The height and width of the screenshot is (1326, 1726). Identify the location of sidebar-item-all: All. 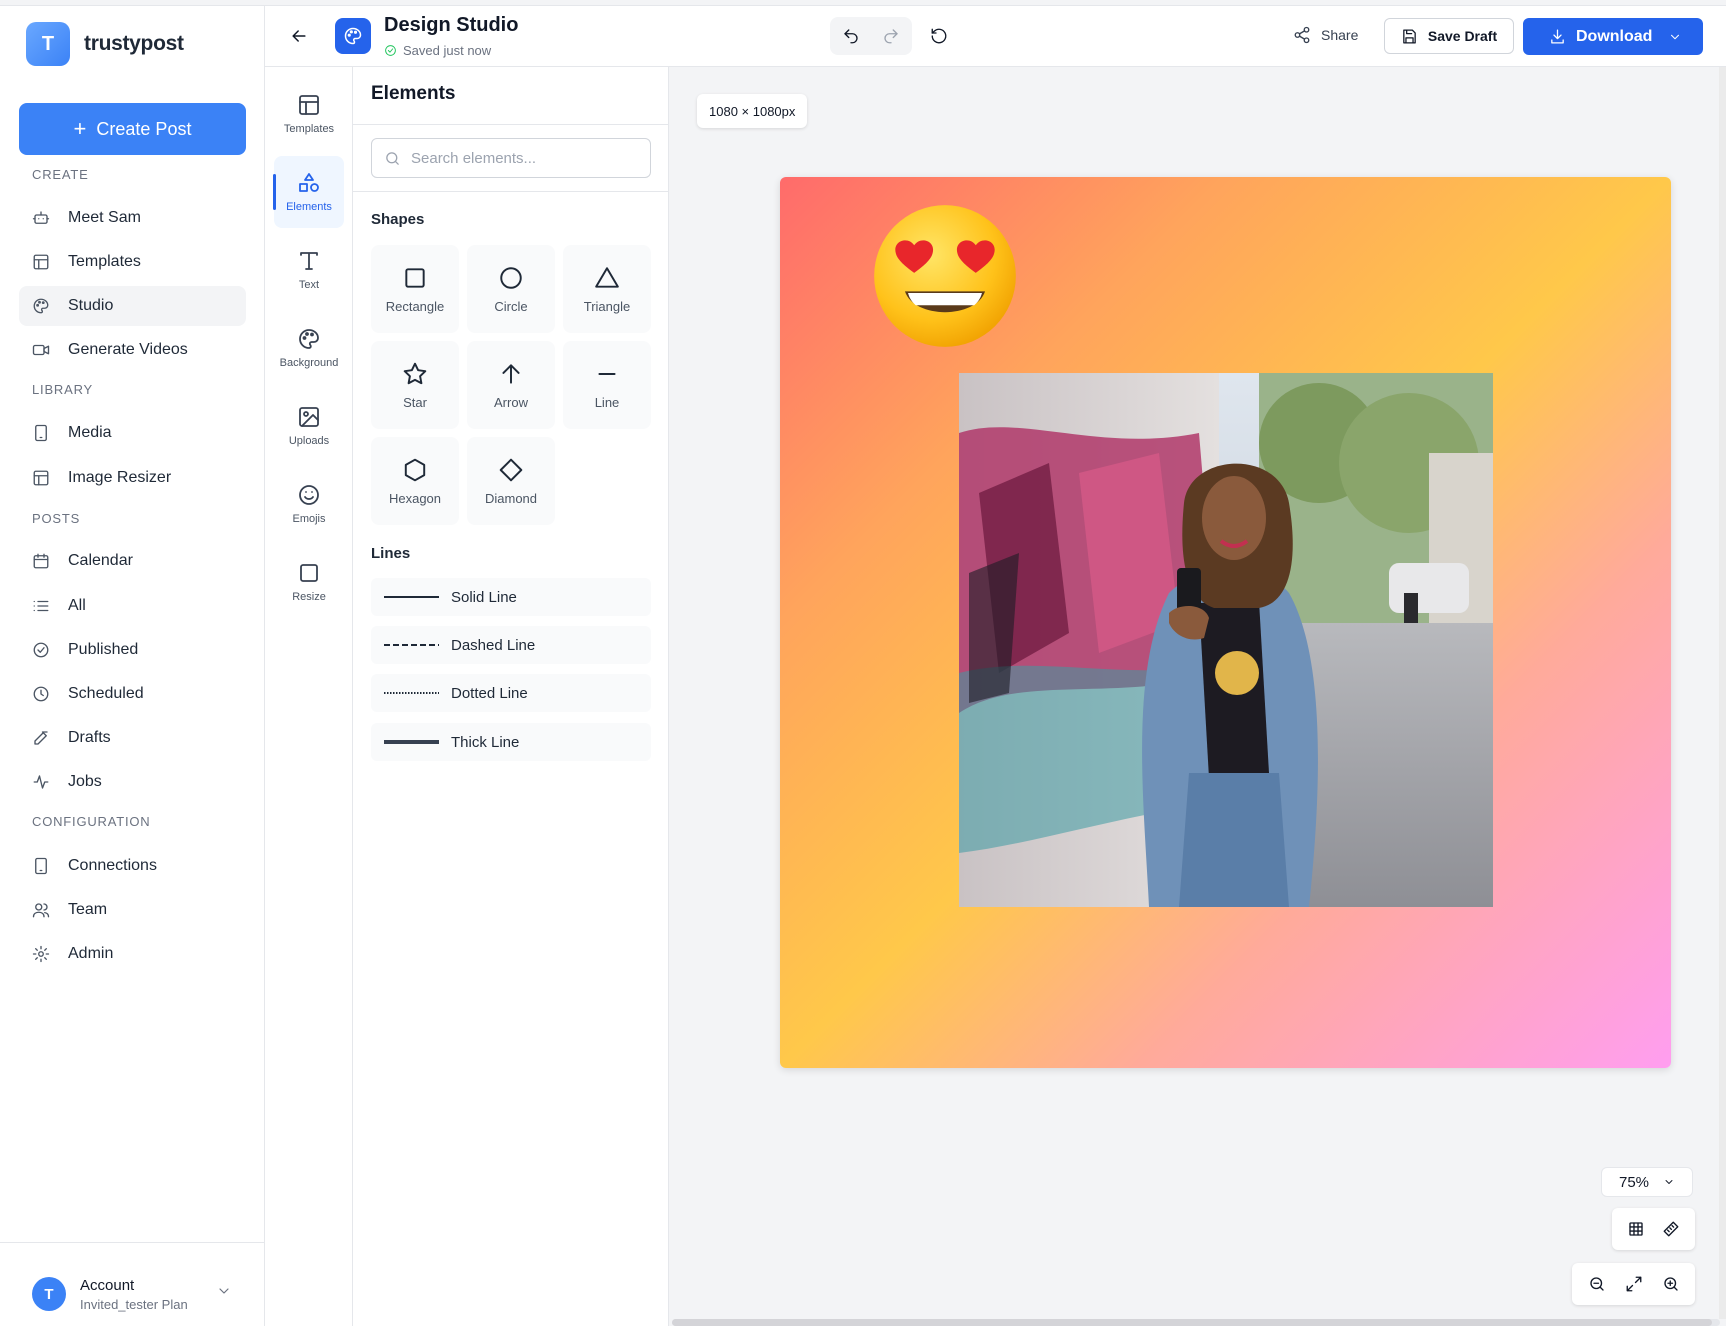
(132, 606).